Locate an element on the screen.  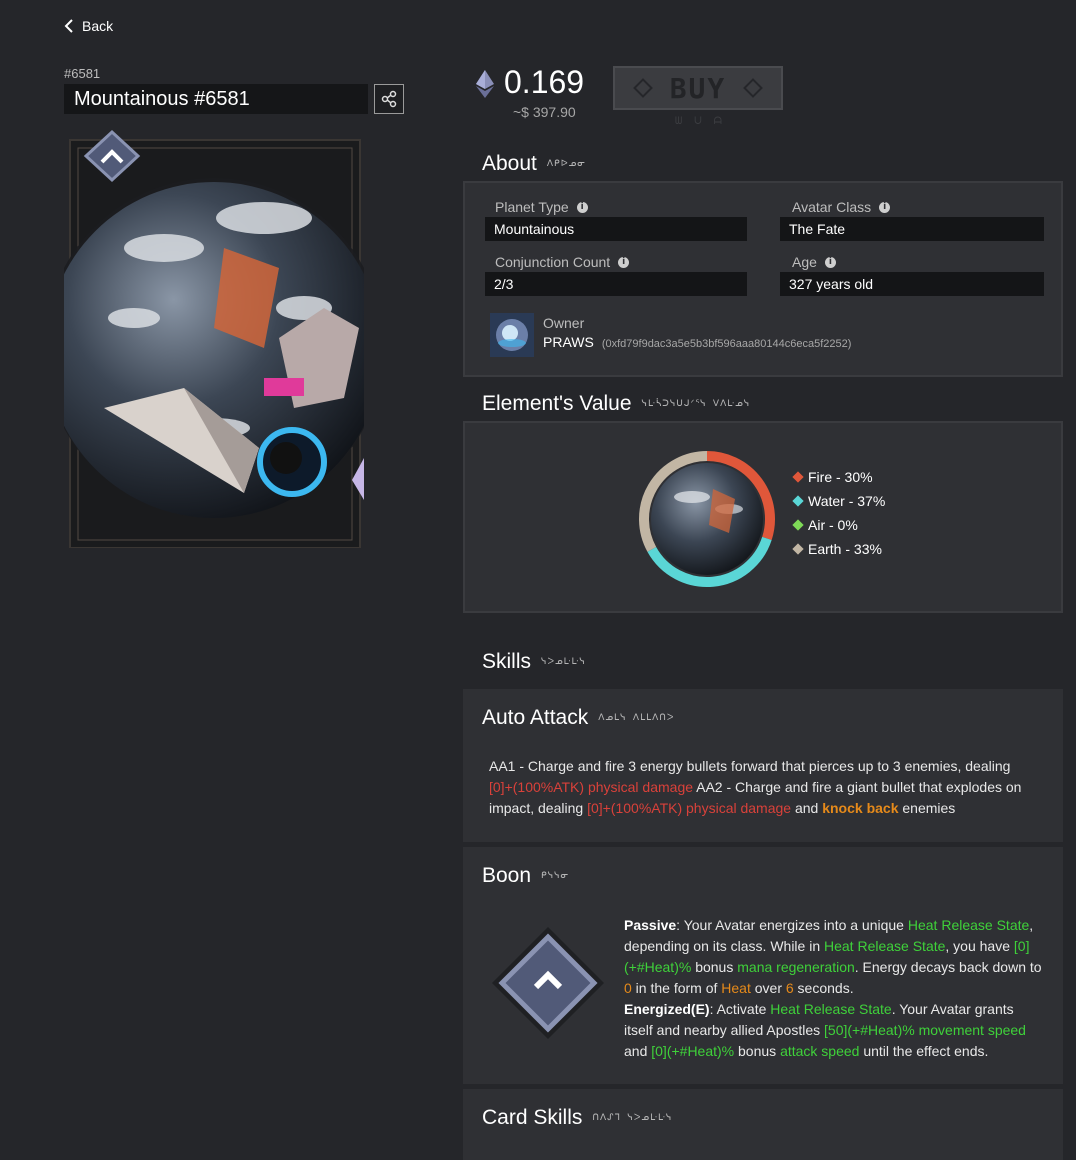
planet-card-image is located at coordinates (214, 338).